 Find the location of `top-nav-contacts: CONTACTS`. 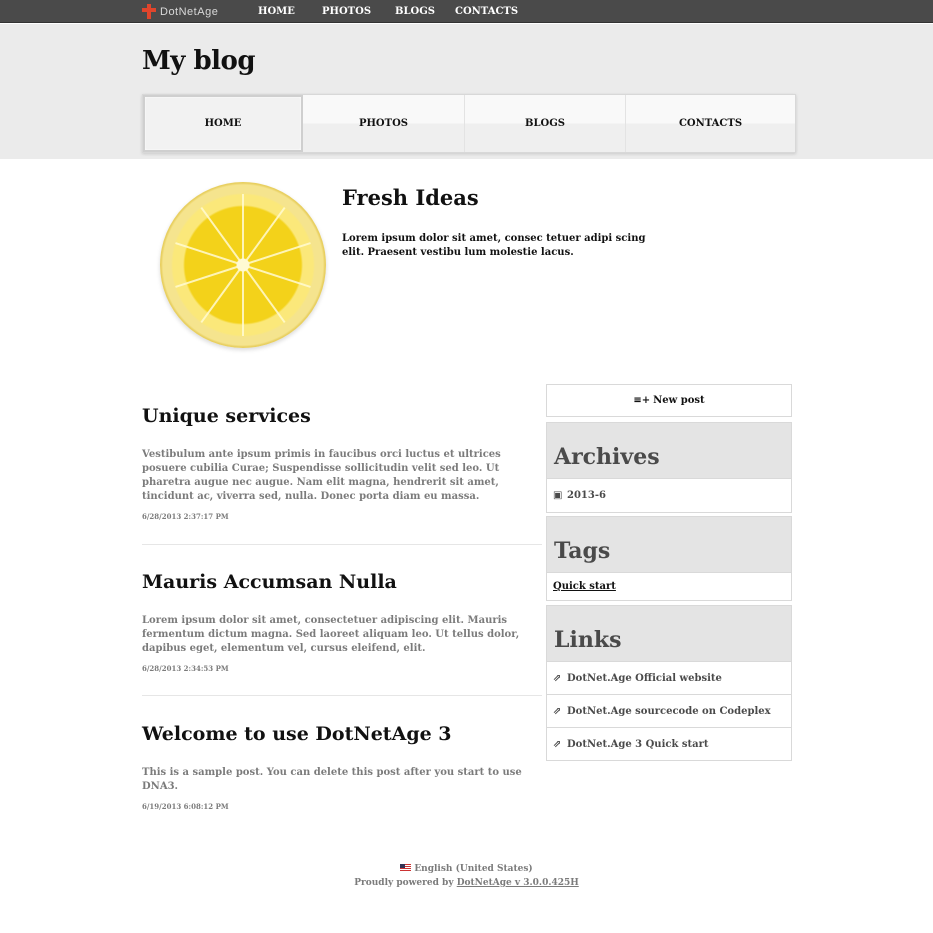

top-nav-contacts: CONTACTS is located at coordinates (486, 11).